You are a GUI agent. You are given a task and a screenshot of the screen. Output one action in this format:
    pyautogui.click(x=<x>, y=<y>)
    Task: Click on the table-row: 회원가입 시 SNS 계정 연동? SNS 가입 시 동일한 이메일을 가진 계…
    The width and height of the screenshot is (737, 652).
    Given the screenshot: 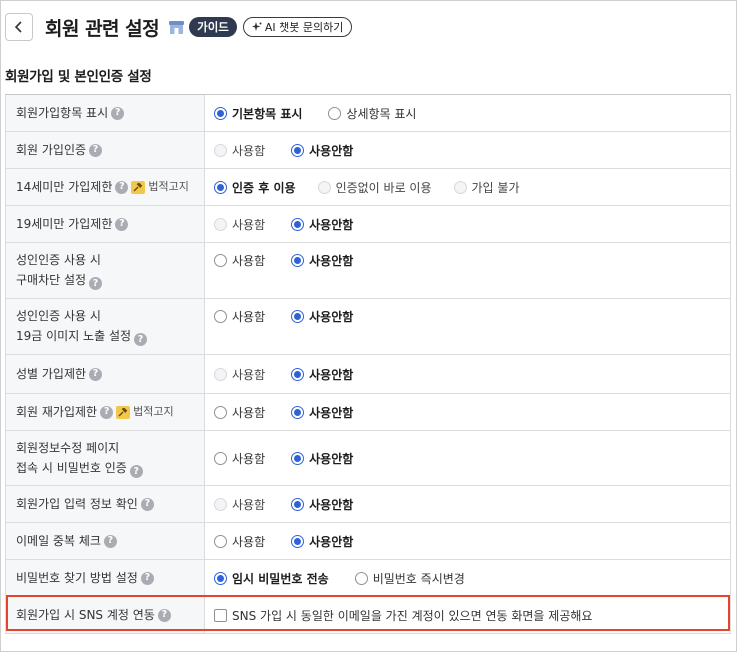 What is the action you would take?
    pyautogui.click(x=368, y=615)
    